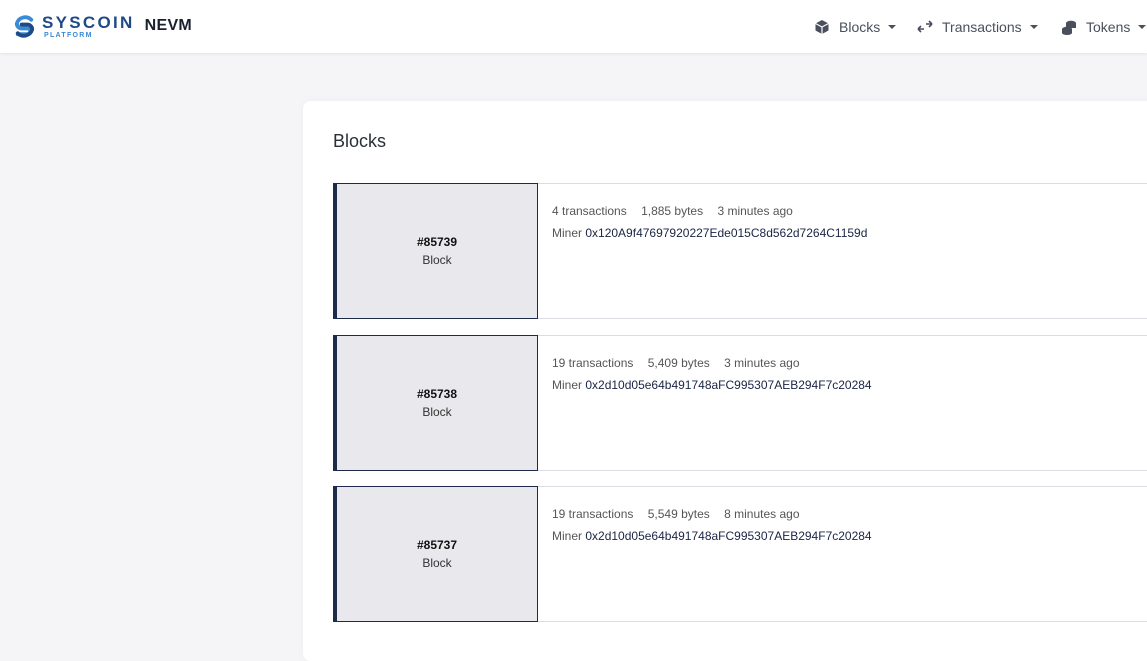  Describe the element at coordinates (437, 394) in the screenshot. I see `block-number: #85738` at that location.